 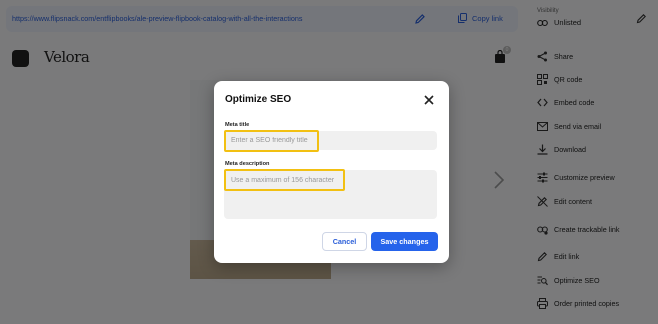 I want to click on close-icon, so click(x=429, y=100).